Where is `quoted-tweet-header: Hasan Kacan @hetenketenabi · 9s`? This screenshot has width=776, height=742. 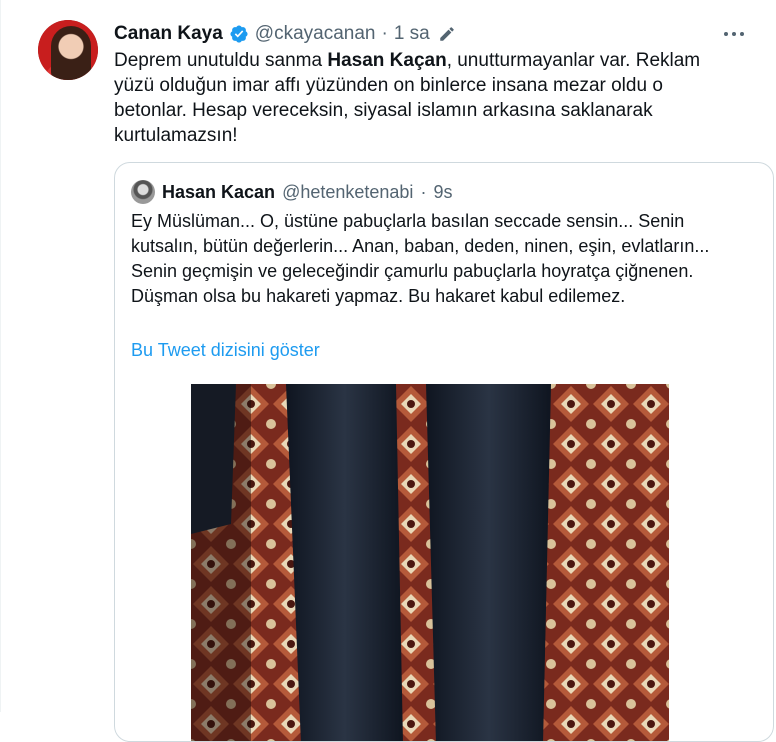 quoted-tweet-header: Hasan Kacan @hetenketenabi · 9s is located at coordinates (291, 192).